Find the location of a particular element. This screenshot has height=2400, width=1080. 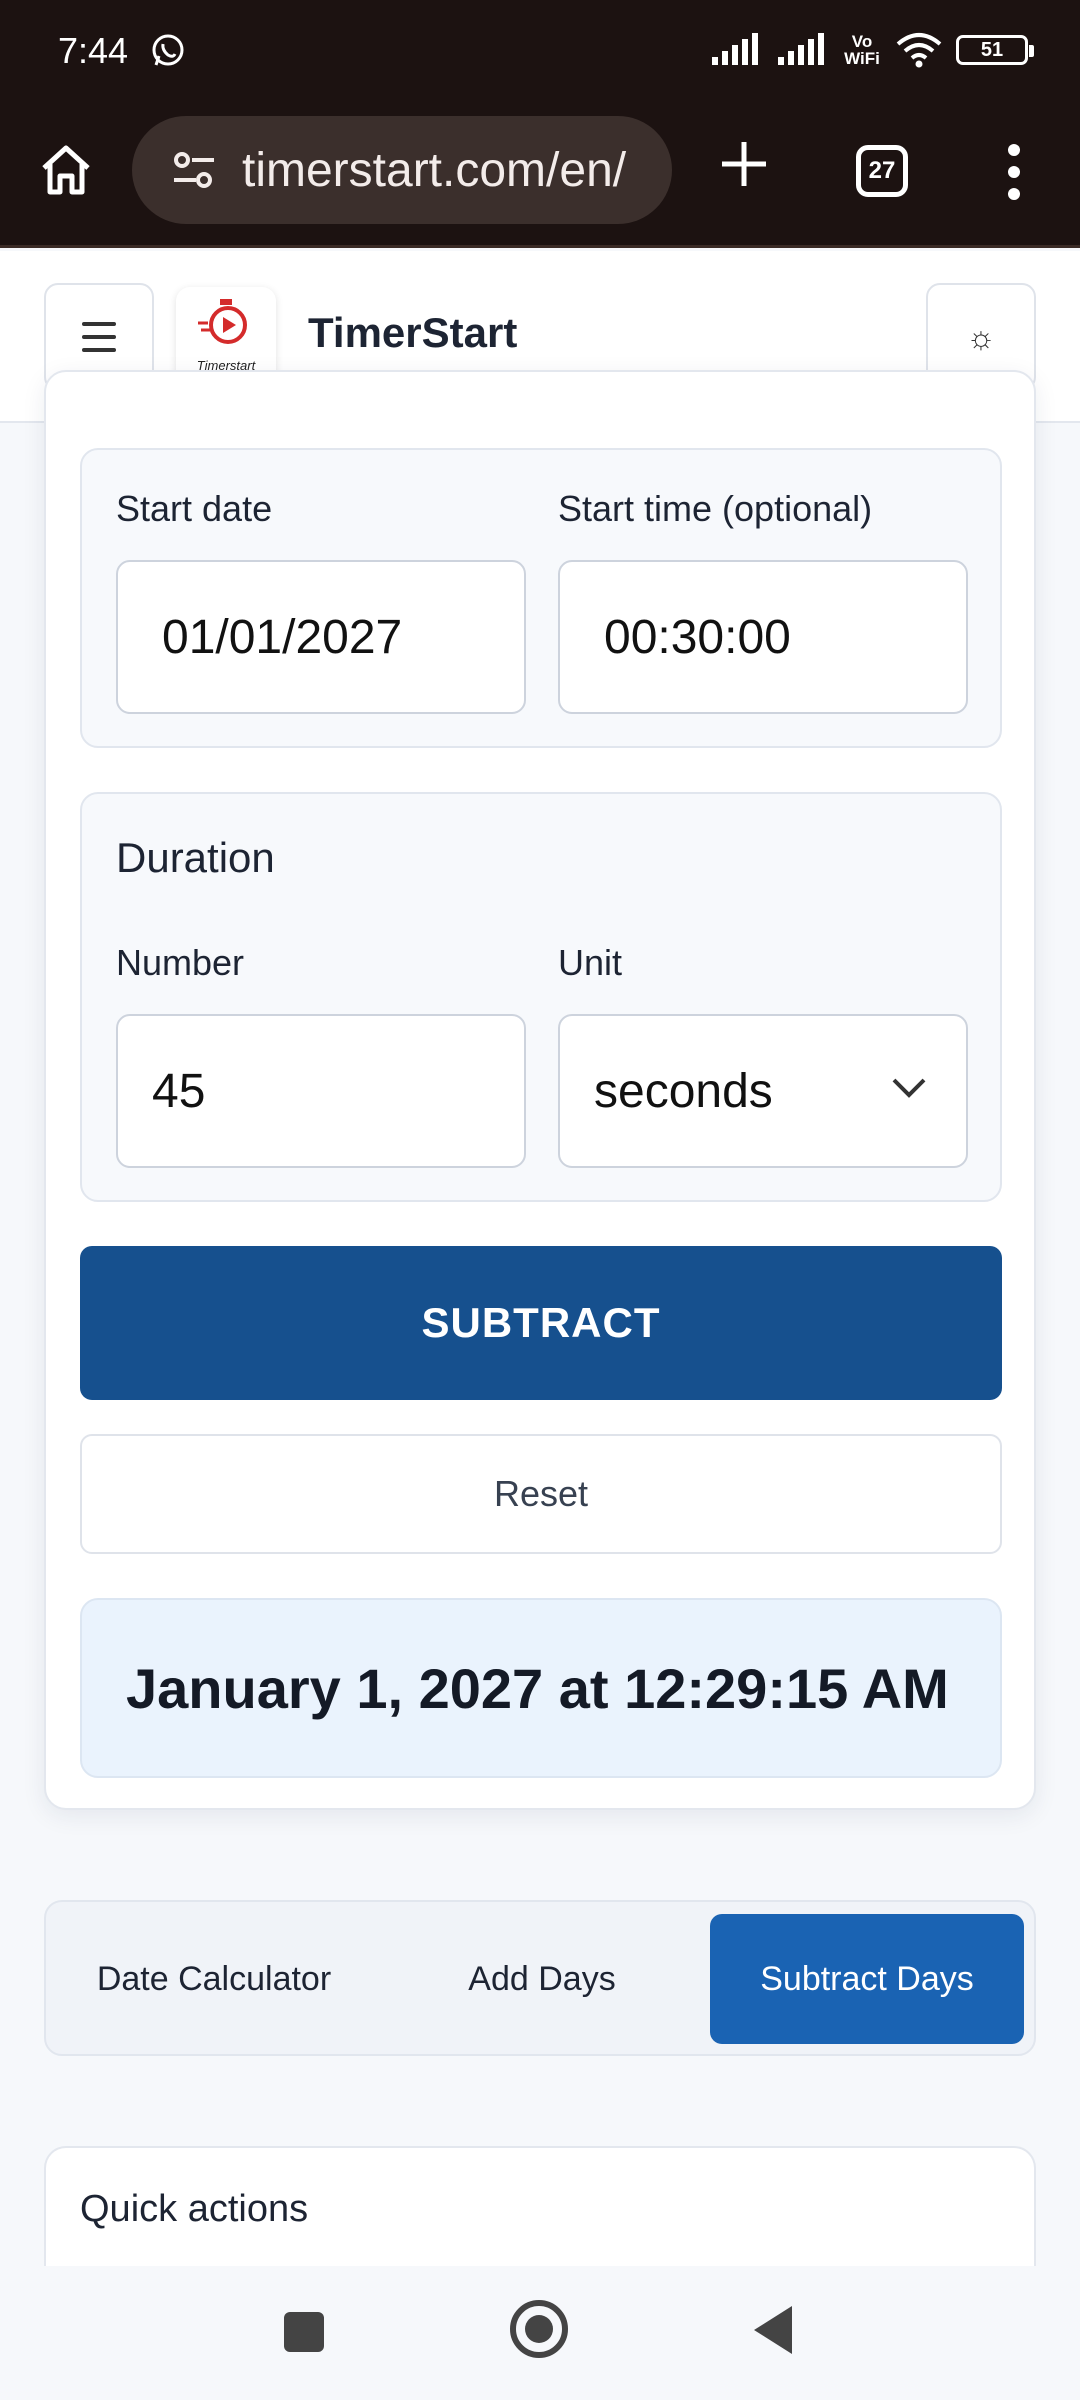

reset-button: Reset is located at coordinates (541, 1494).